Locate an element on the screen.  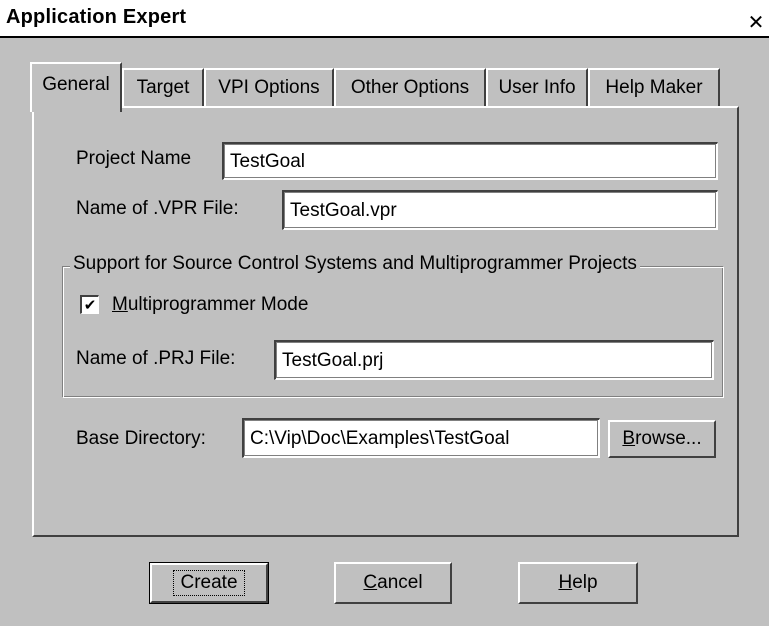
help-button-label: Help is located at coordinates (577, 583).